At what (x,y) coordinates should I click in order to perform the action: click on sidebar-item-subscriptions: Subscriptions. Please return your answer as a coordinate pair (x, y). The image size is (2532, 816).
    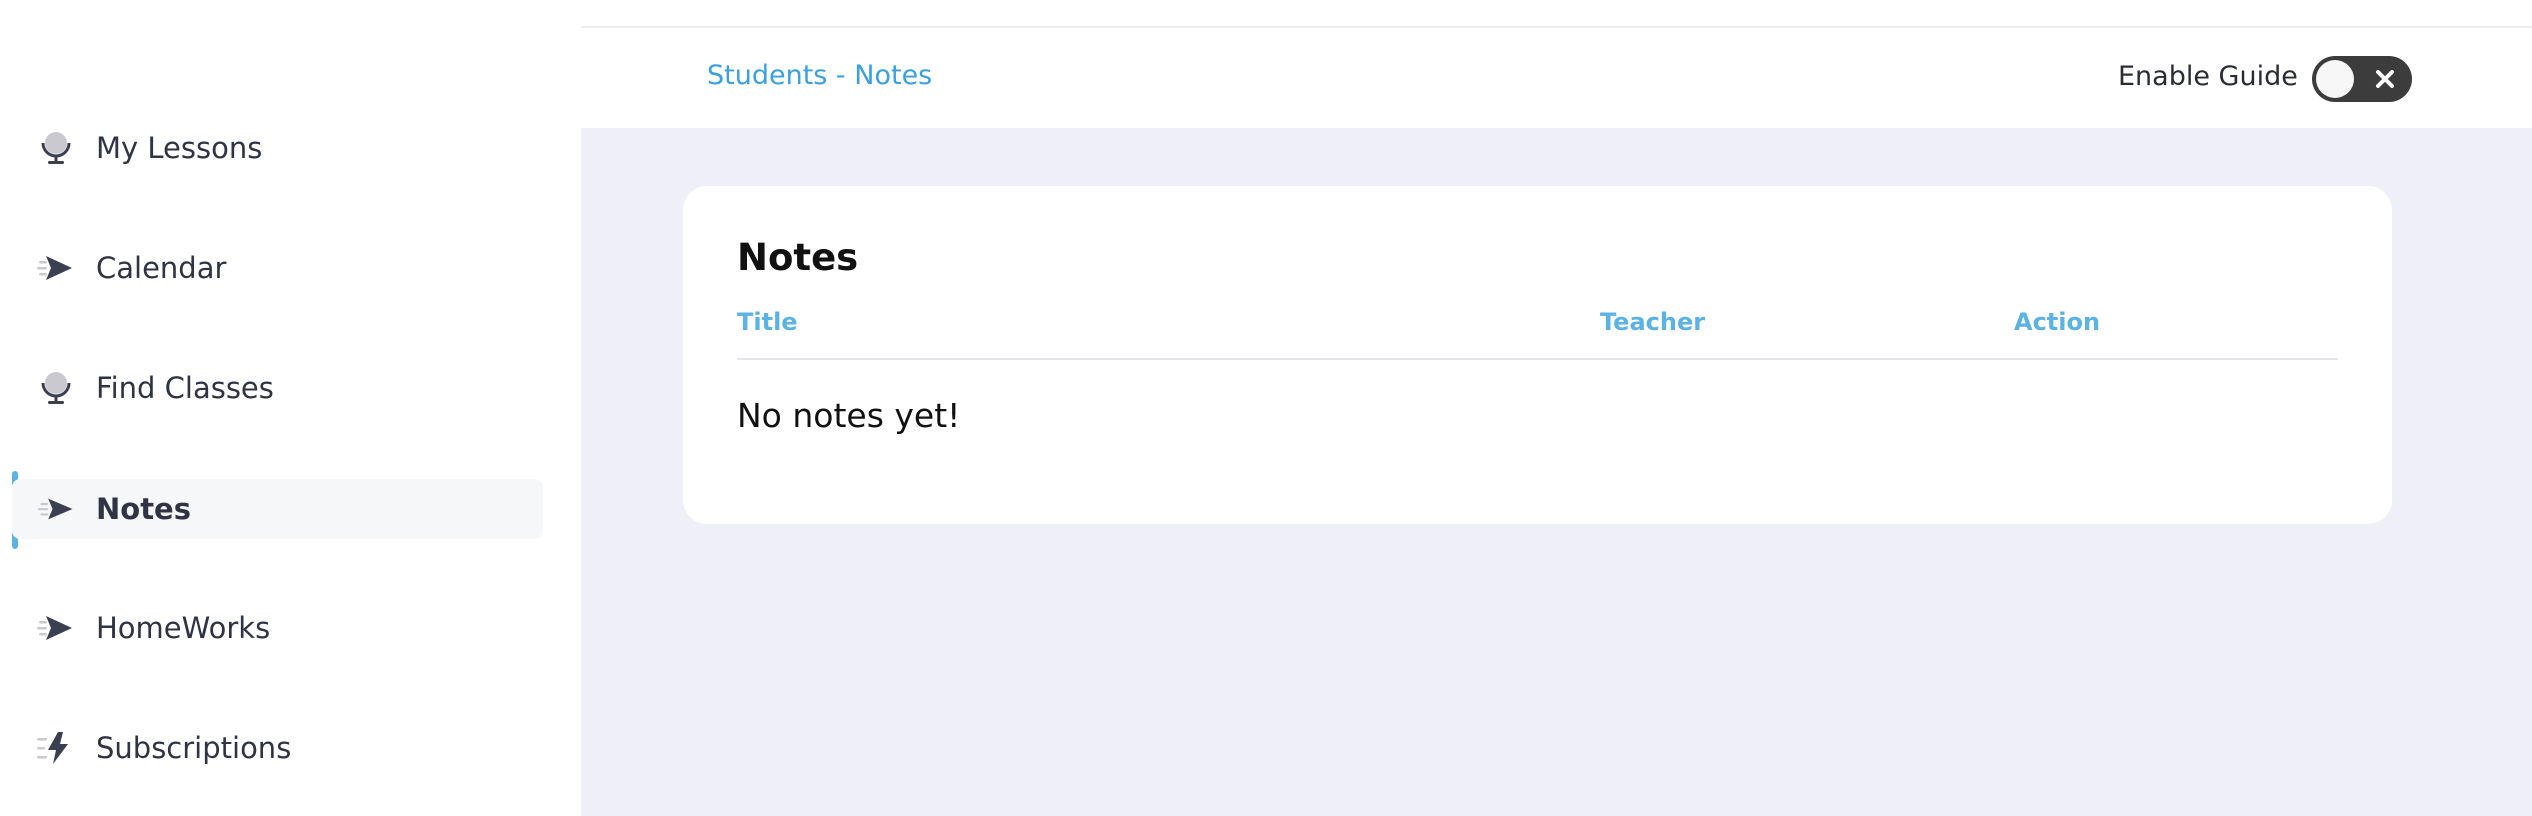
    Looking at the image, I should click on (277, 748).